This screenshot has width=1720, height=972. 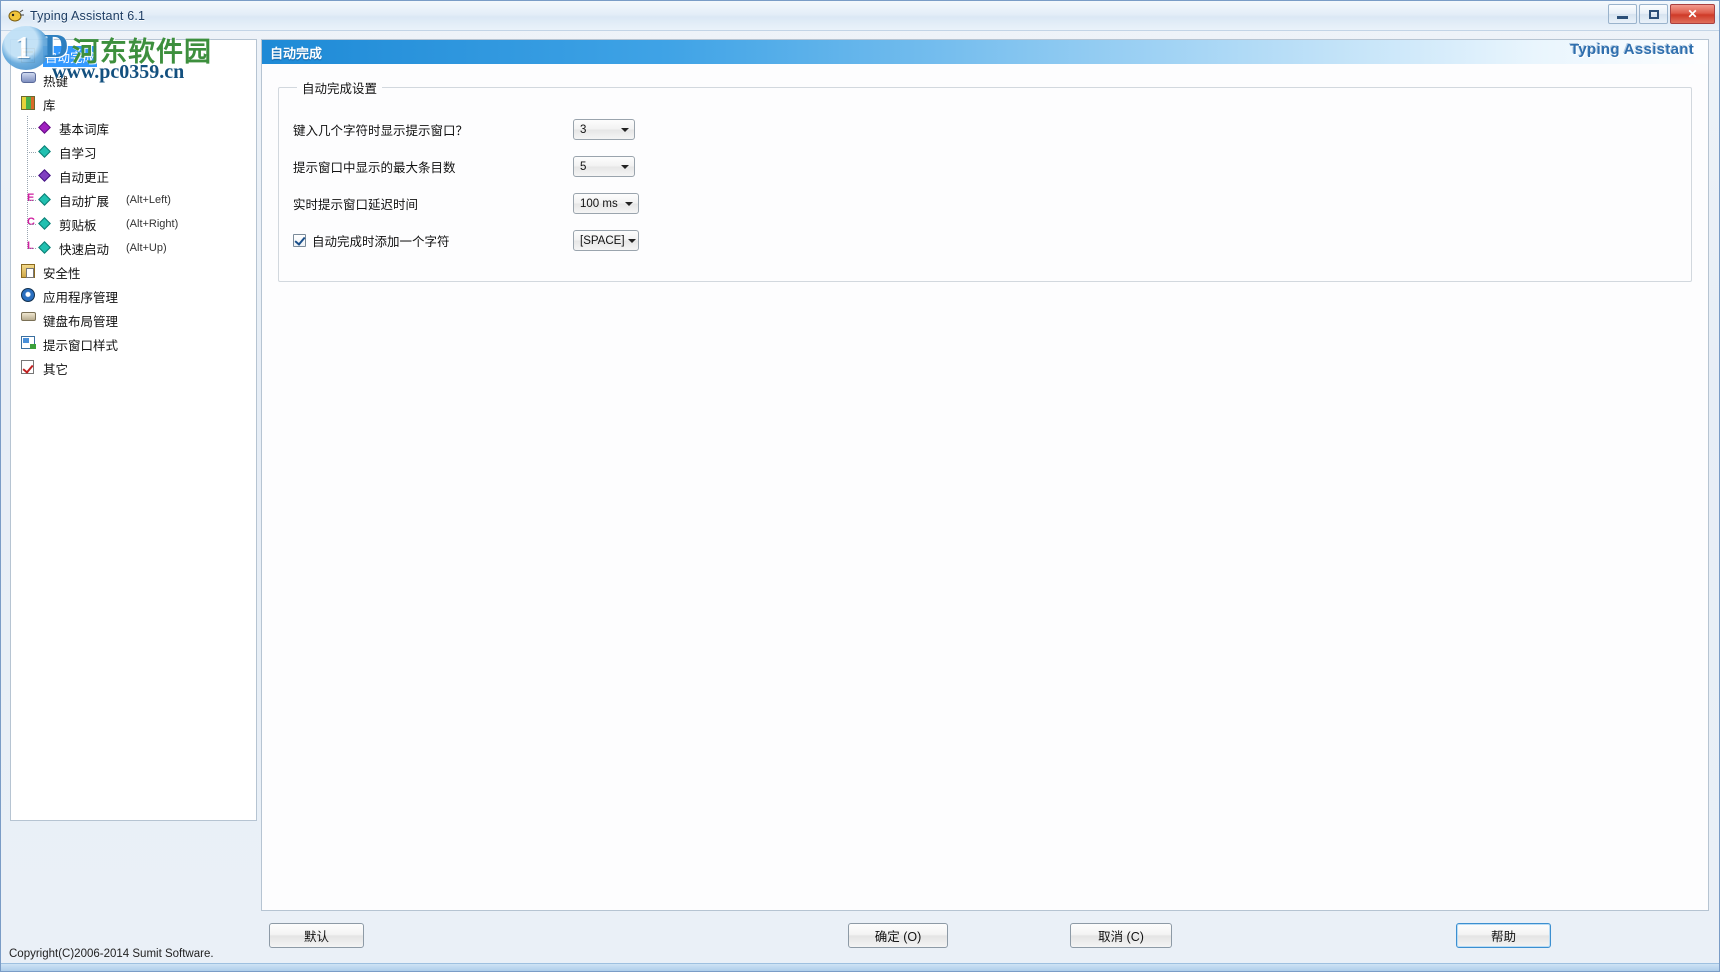 I want to click on copyright-text: Copyright(C)2006-2014 Sumit Software., so click(x=111, y=954).